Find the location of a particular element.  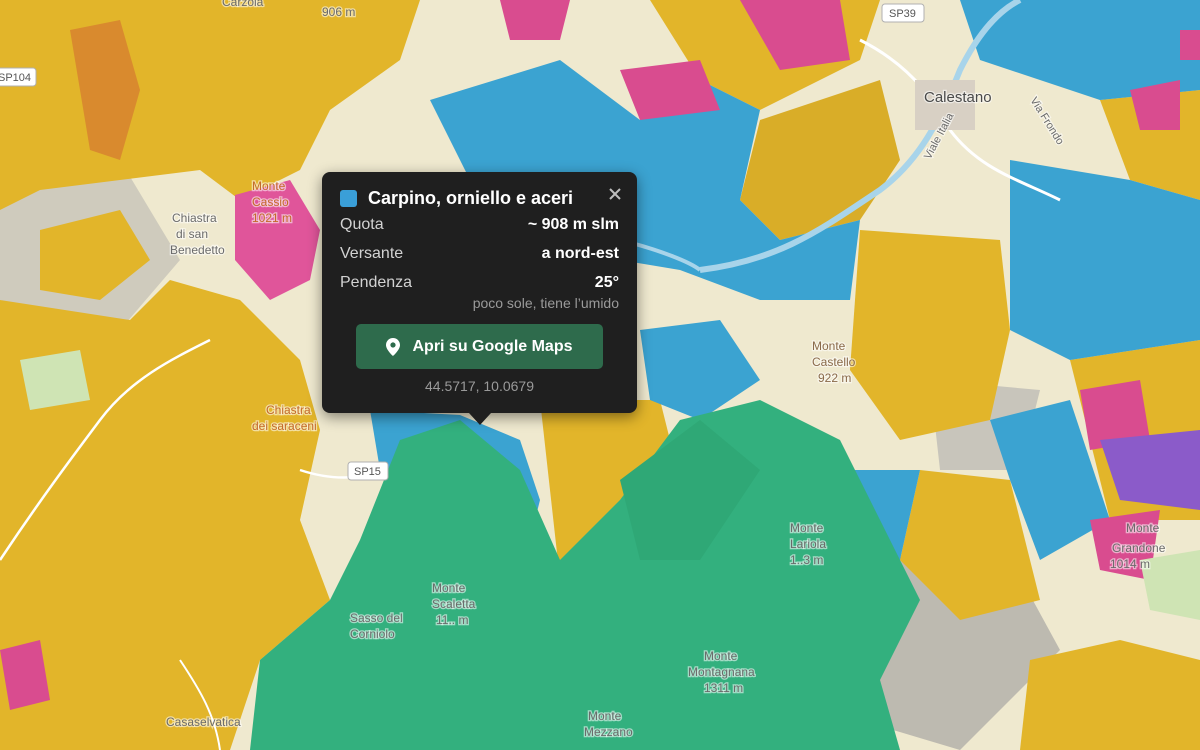

svg-text: 1021 m is located at coordinates (272, 218).